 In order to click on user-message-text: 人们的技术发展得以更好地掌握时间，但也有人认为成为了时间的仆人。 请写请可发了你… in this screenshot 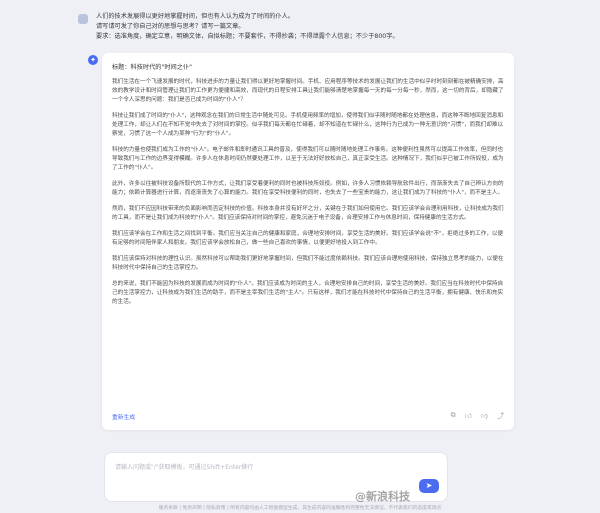, I will do `click(247, 27)`.